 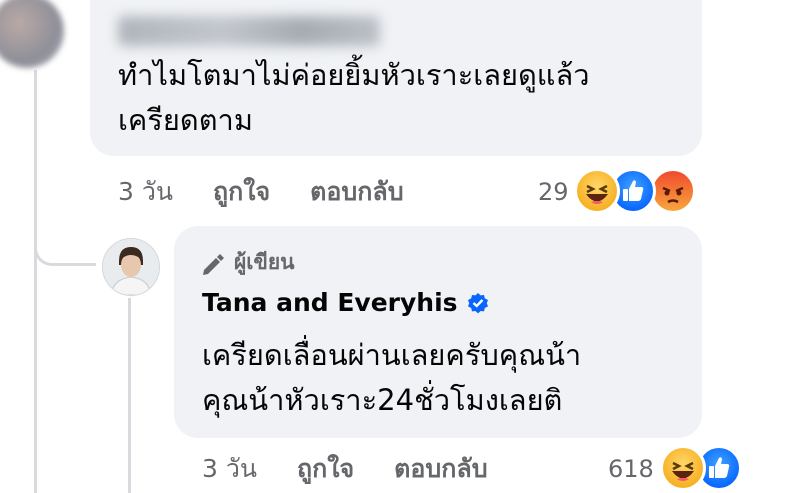 What do you see at coordinates (382, 400) in the screenshot?
I see `reply-text-line2: คุณน้าหัวเราะ24ชั่วโมงเลยติ` at bounding box center [382, 400].